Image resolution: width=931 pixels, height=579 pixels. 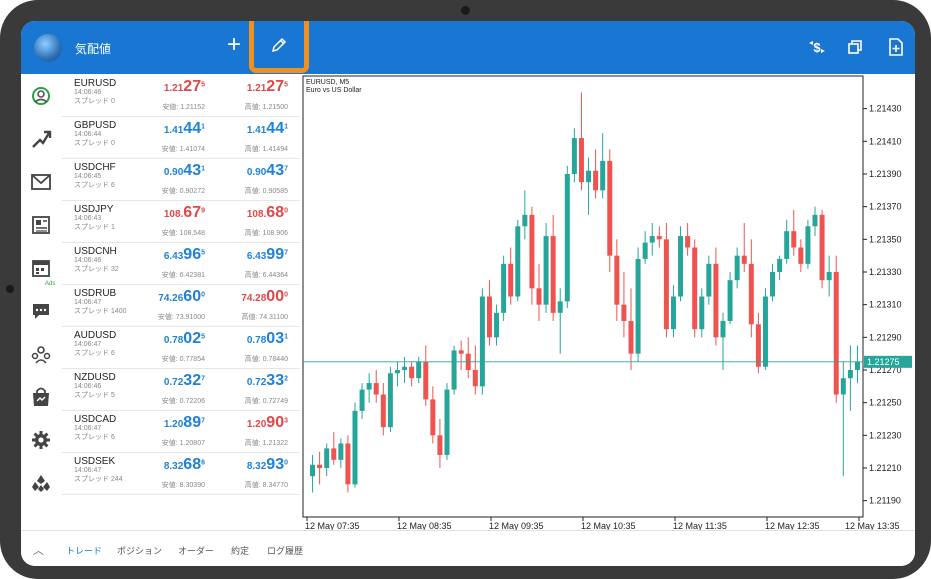 What do you see at coordinates (41, 397) in the screenshot?
I see `store-icon` at bounding box center [41, 397].